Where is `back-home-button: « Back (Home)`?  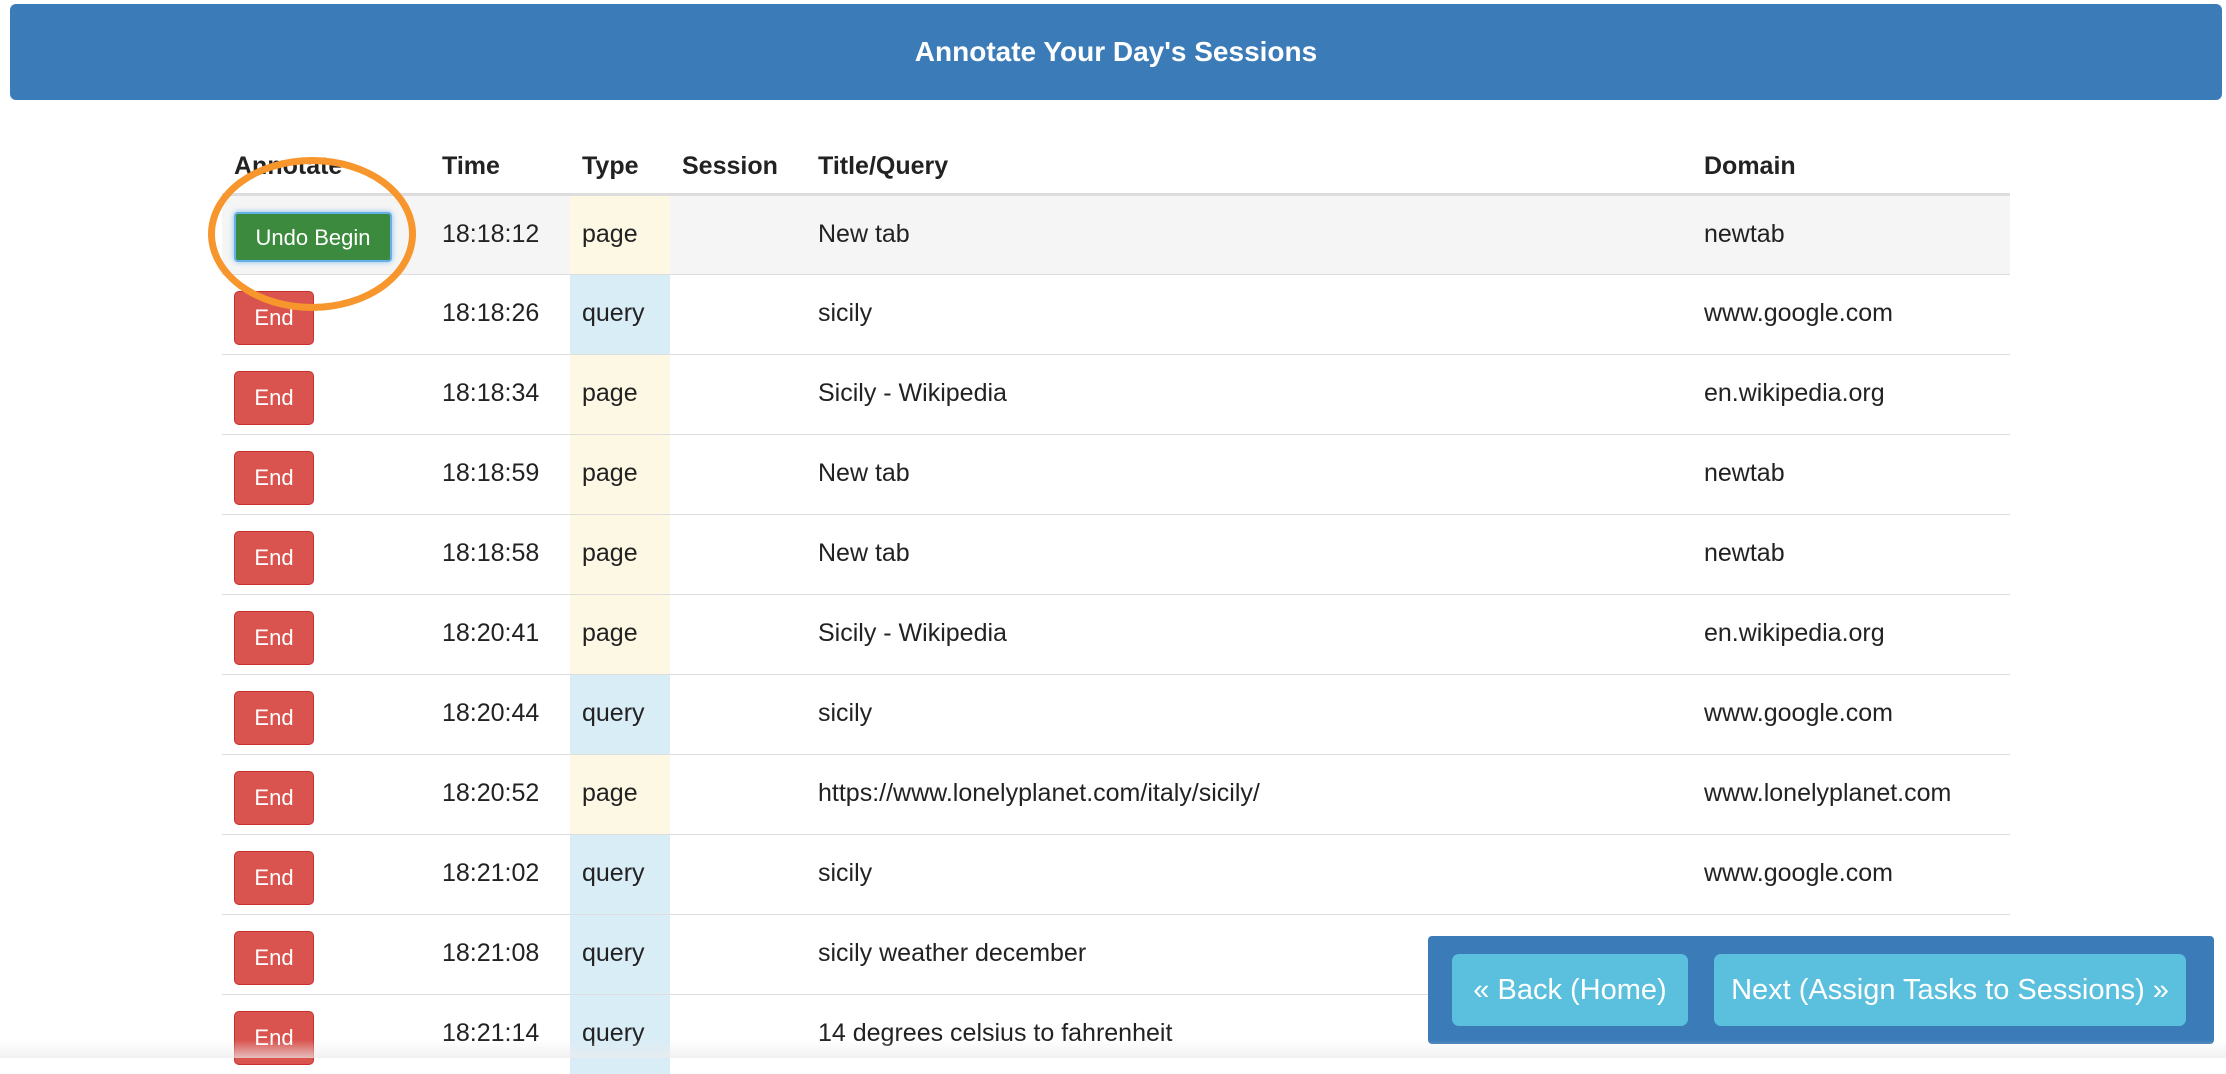
back-home-button: « Back (Home) is located at coordinates (1570, 990).